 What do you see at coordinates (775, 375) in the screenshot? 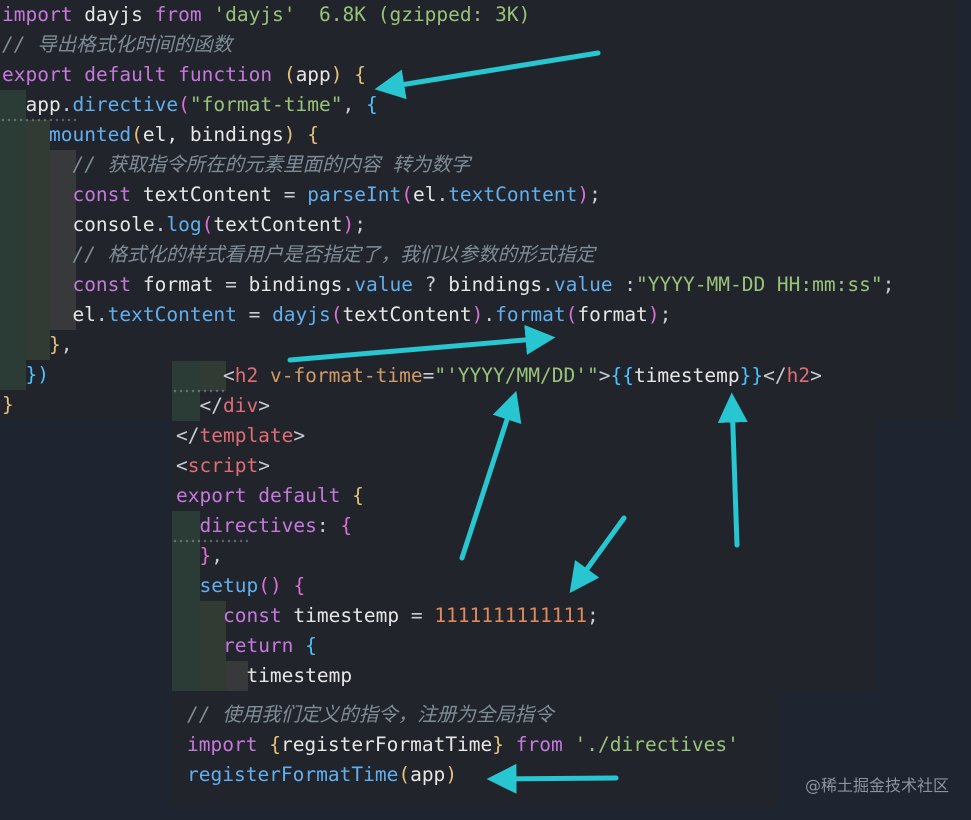
I see `code-token: </` at bounding box center [775, 375].